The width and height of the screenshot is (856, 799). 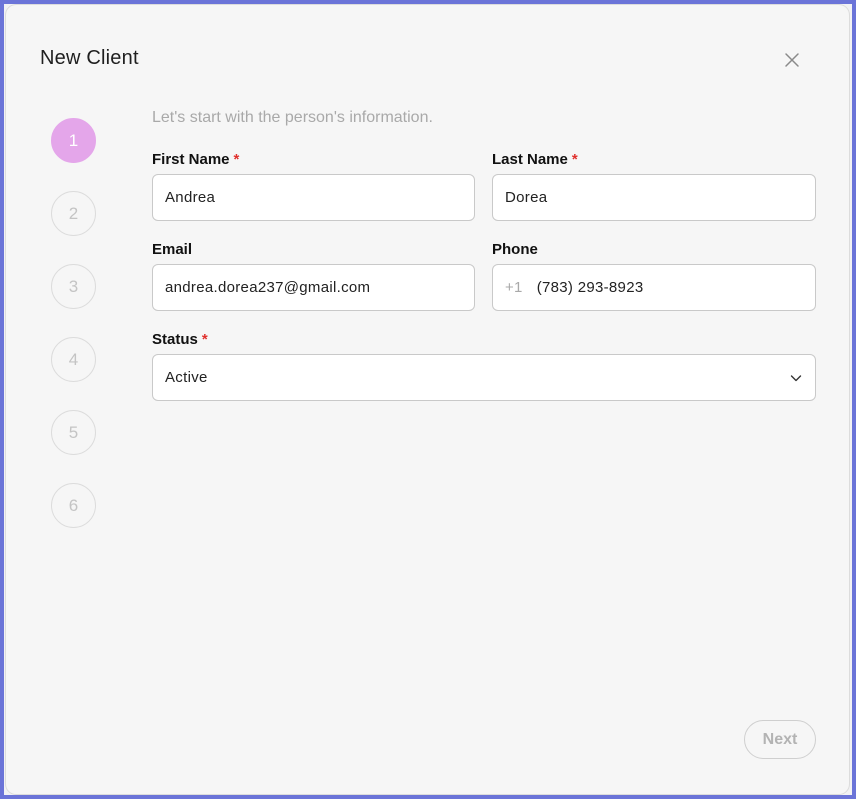 I want to click on email-value: andrea.dorea237@gmail.com, so click(x=268, y=287).